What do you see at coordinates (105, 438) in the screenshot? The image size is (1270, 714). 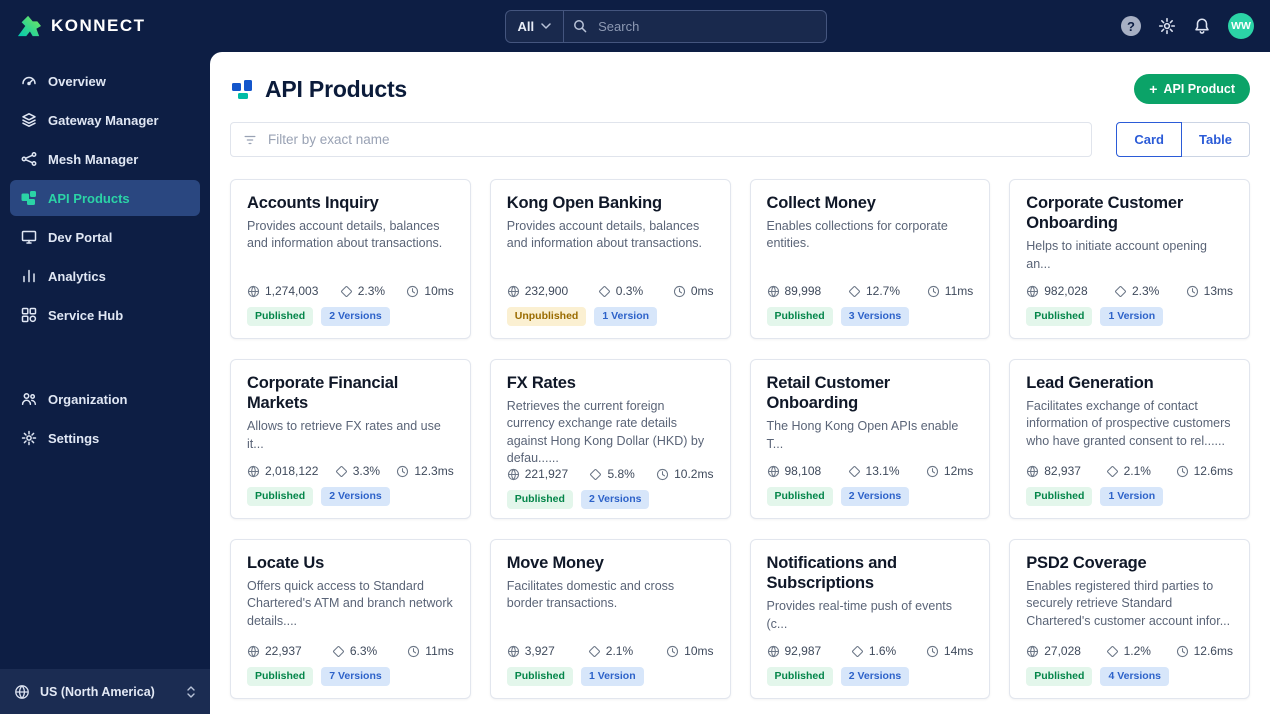 I see `sidebar-item-settings: Settings` at bounding box center [105, 438].